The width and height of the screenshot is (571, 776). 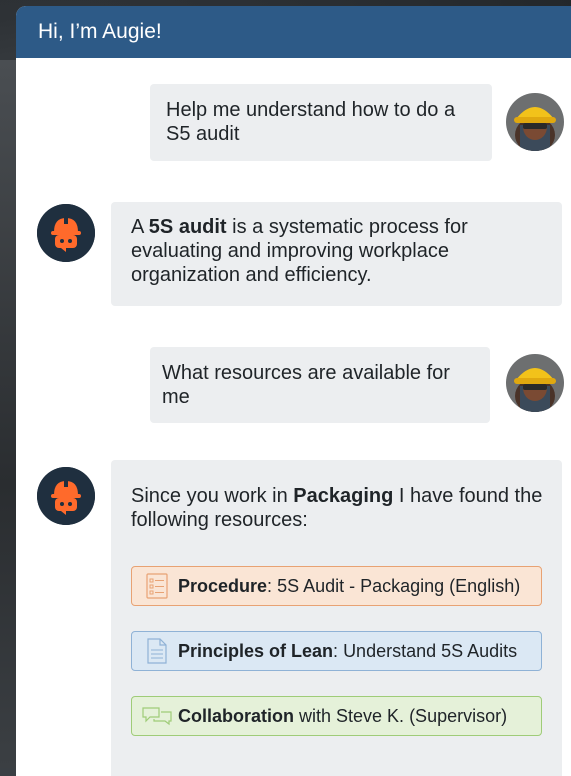 I want to click on chat-title: Hi, I’m Augie!, so click(x=100, y=31).